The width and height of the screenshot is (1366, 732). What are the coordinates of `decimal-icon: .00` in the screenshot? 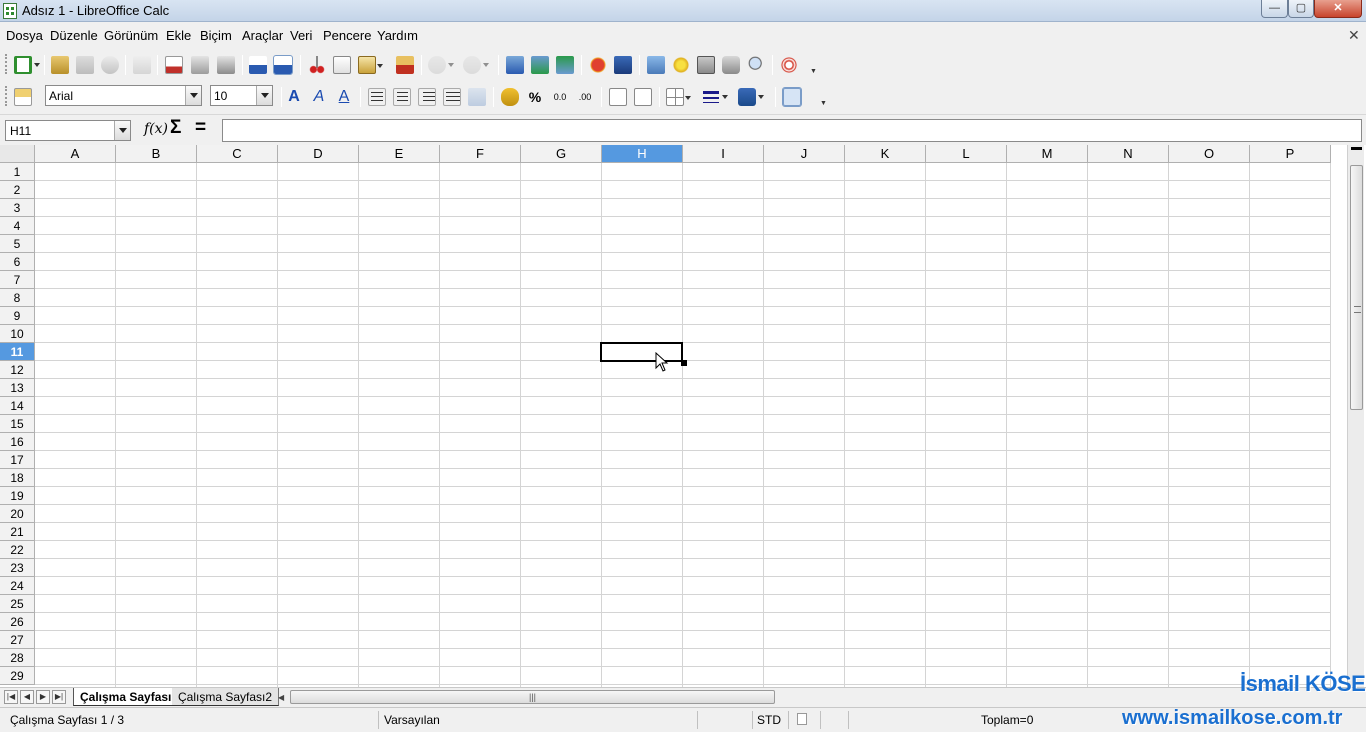 It's located at (585, 97).